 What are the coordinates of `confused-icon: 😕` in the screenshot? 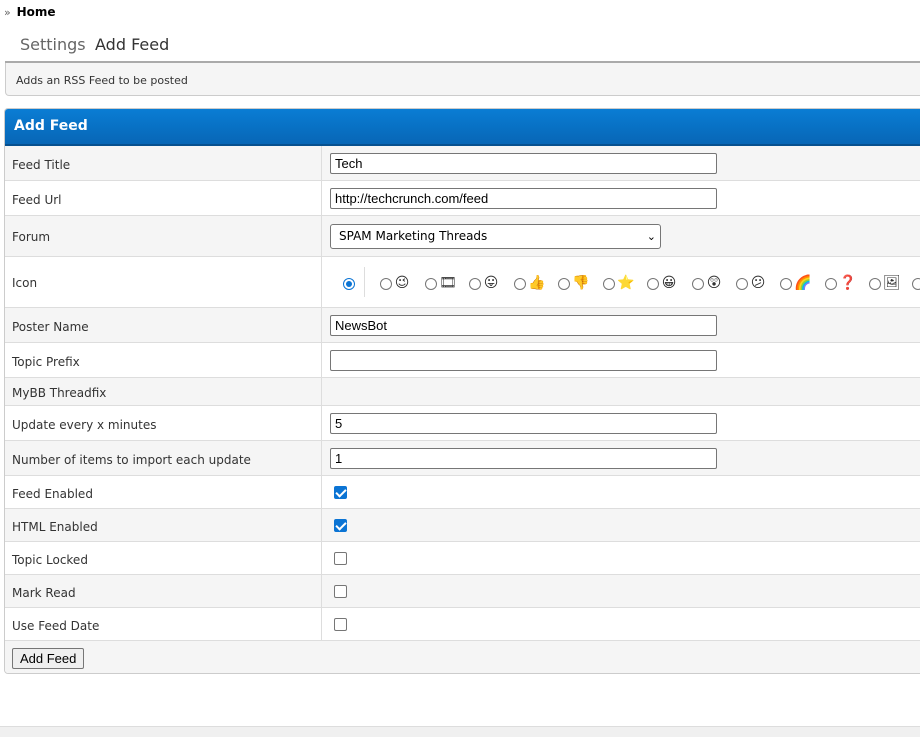 It's located at (758, 283).